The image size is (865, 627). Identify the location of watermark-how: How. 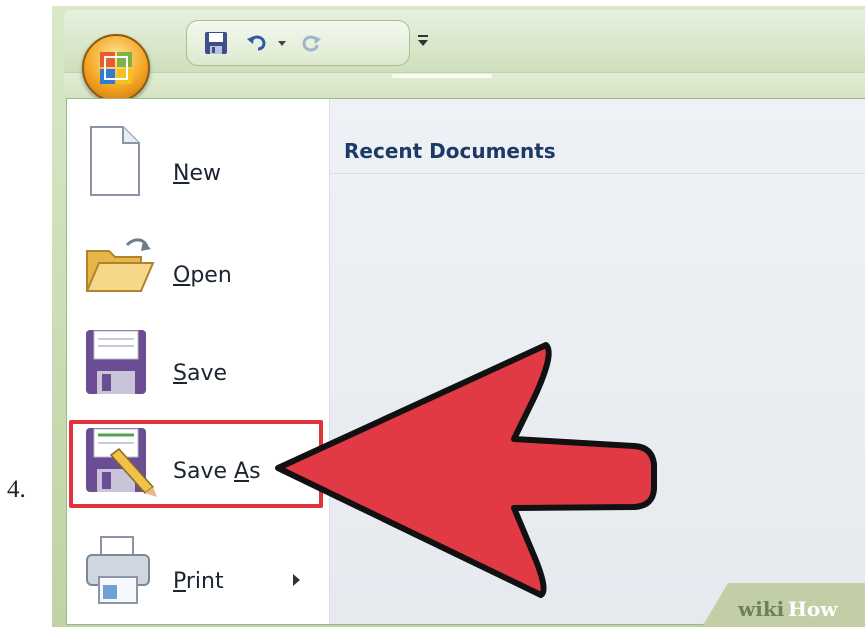
(813, 609).